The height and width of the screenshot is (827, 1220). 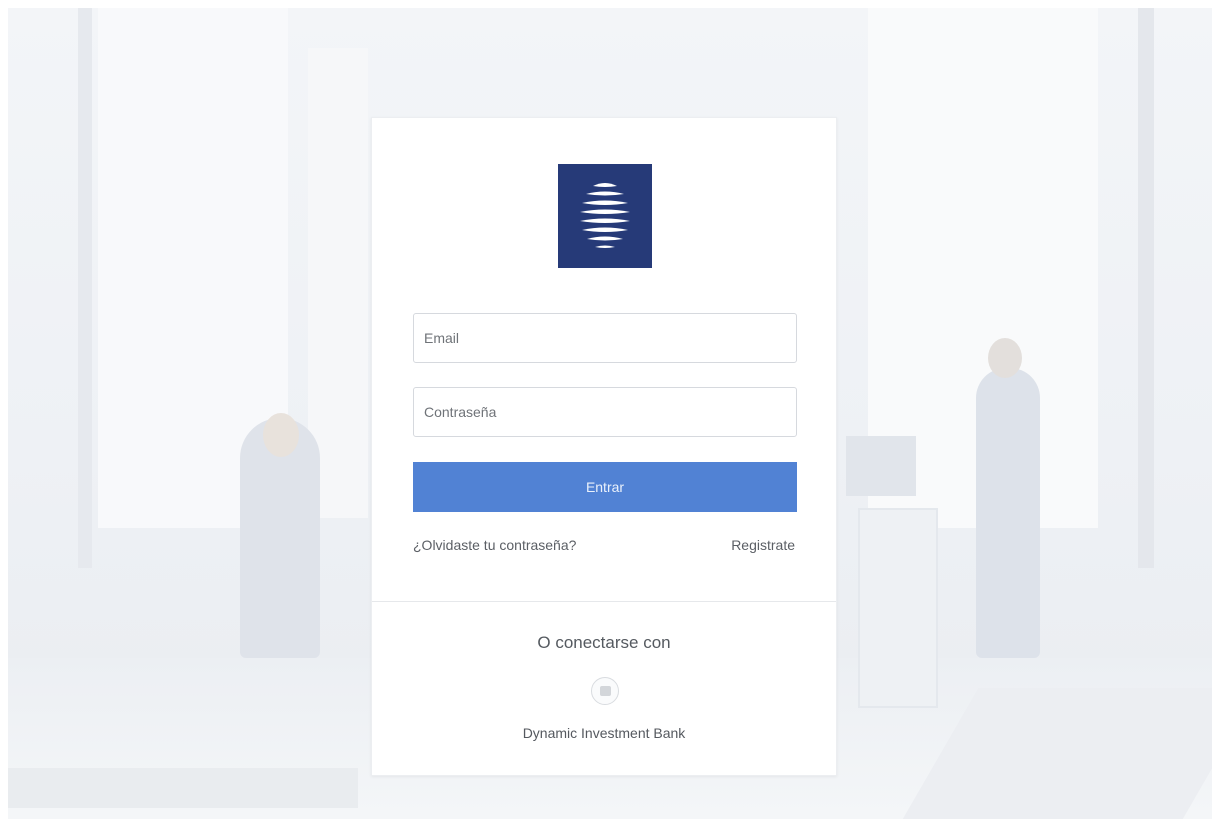 I want to click on divider, so click(x=604, y=601).